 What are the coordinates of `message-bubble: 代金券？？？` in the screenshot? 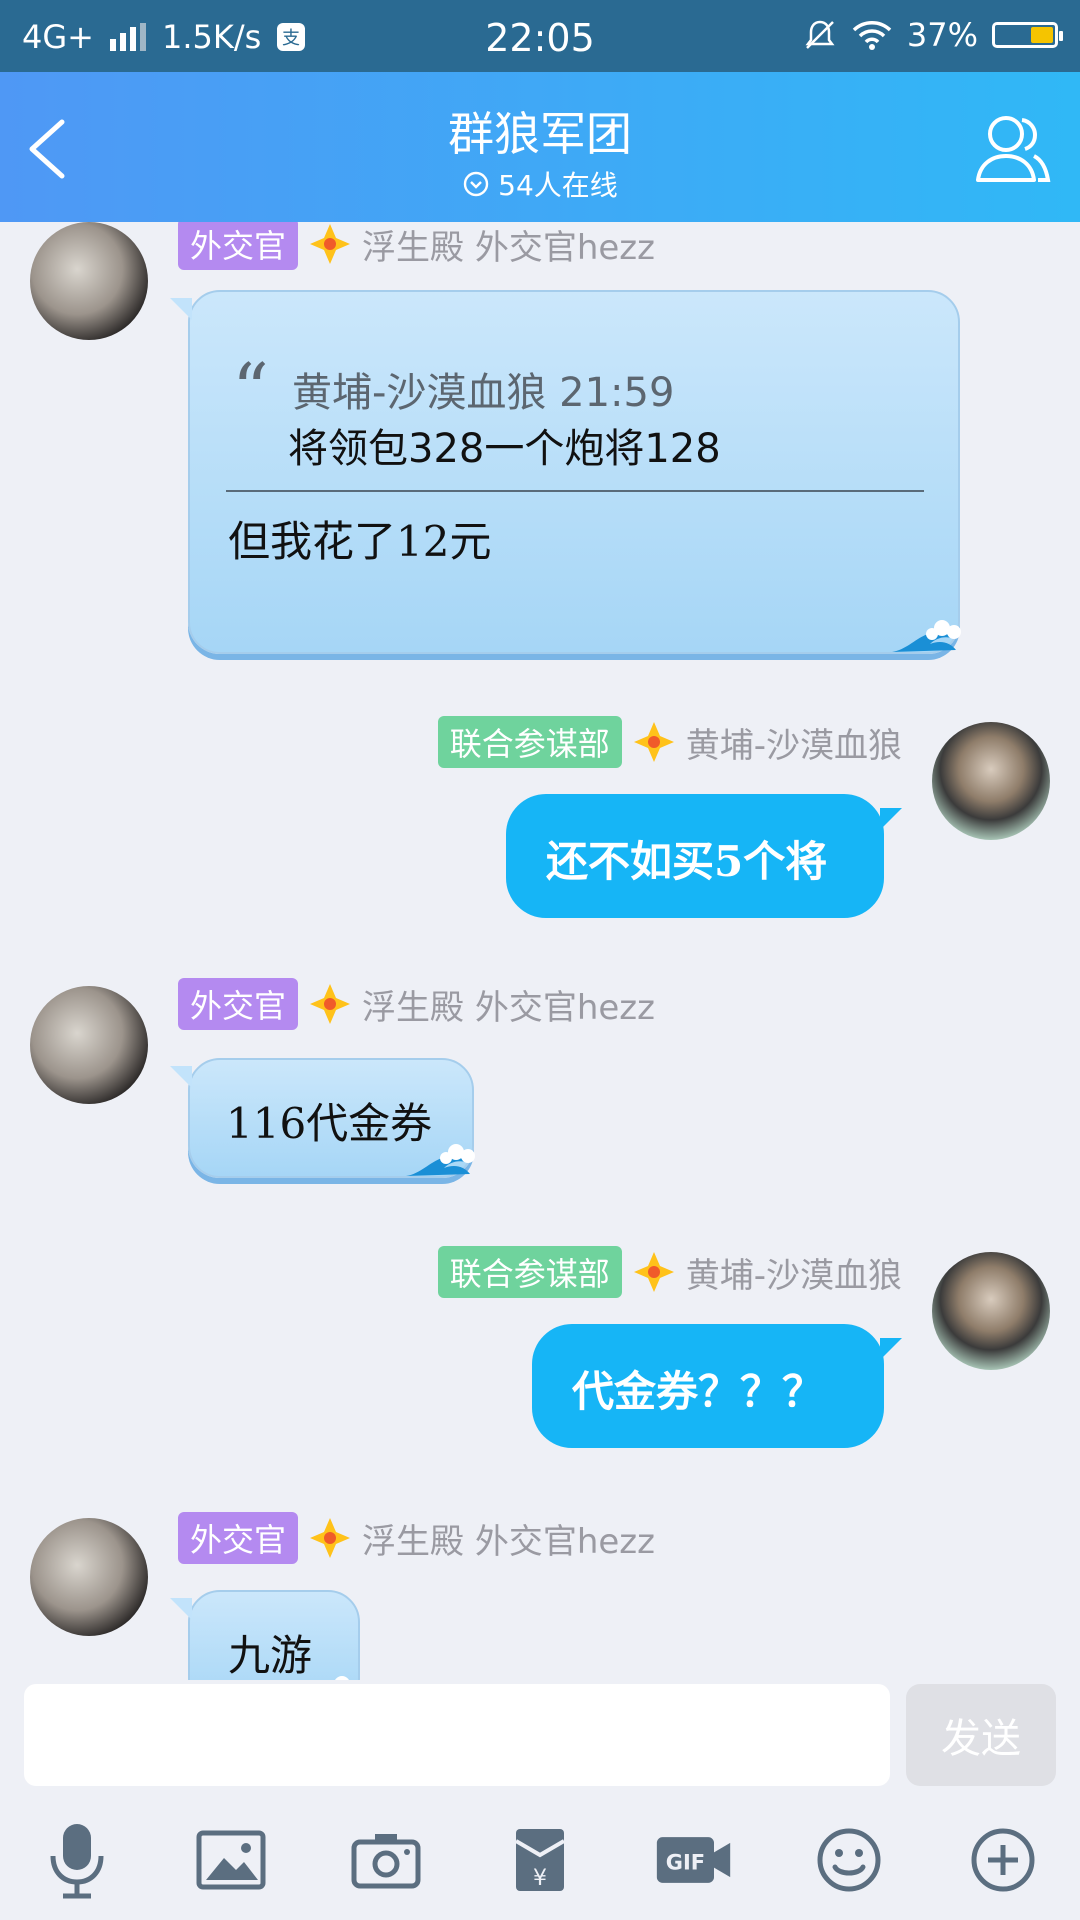 It's located at (717, 1386).